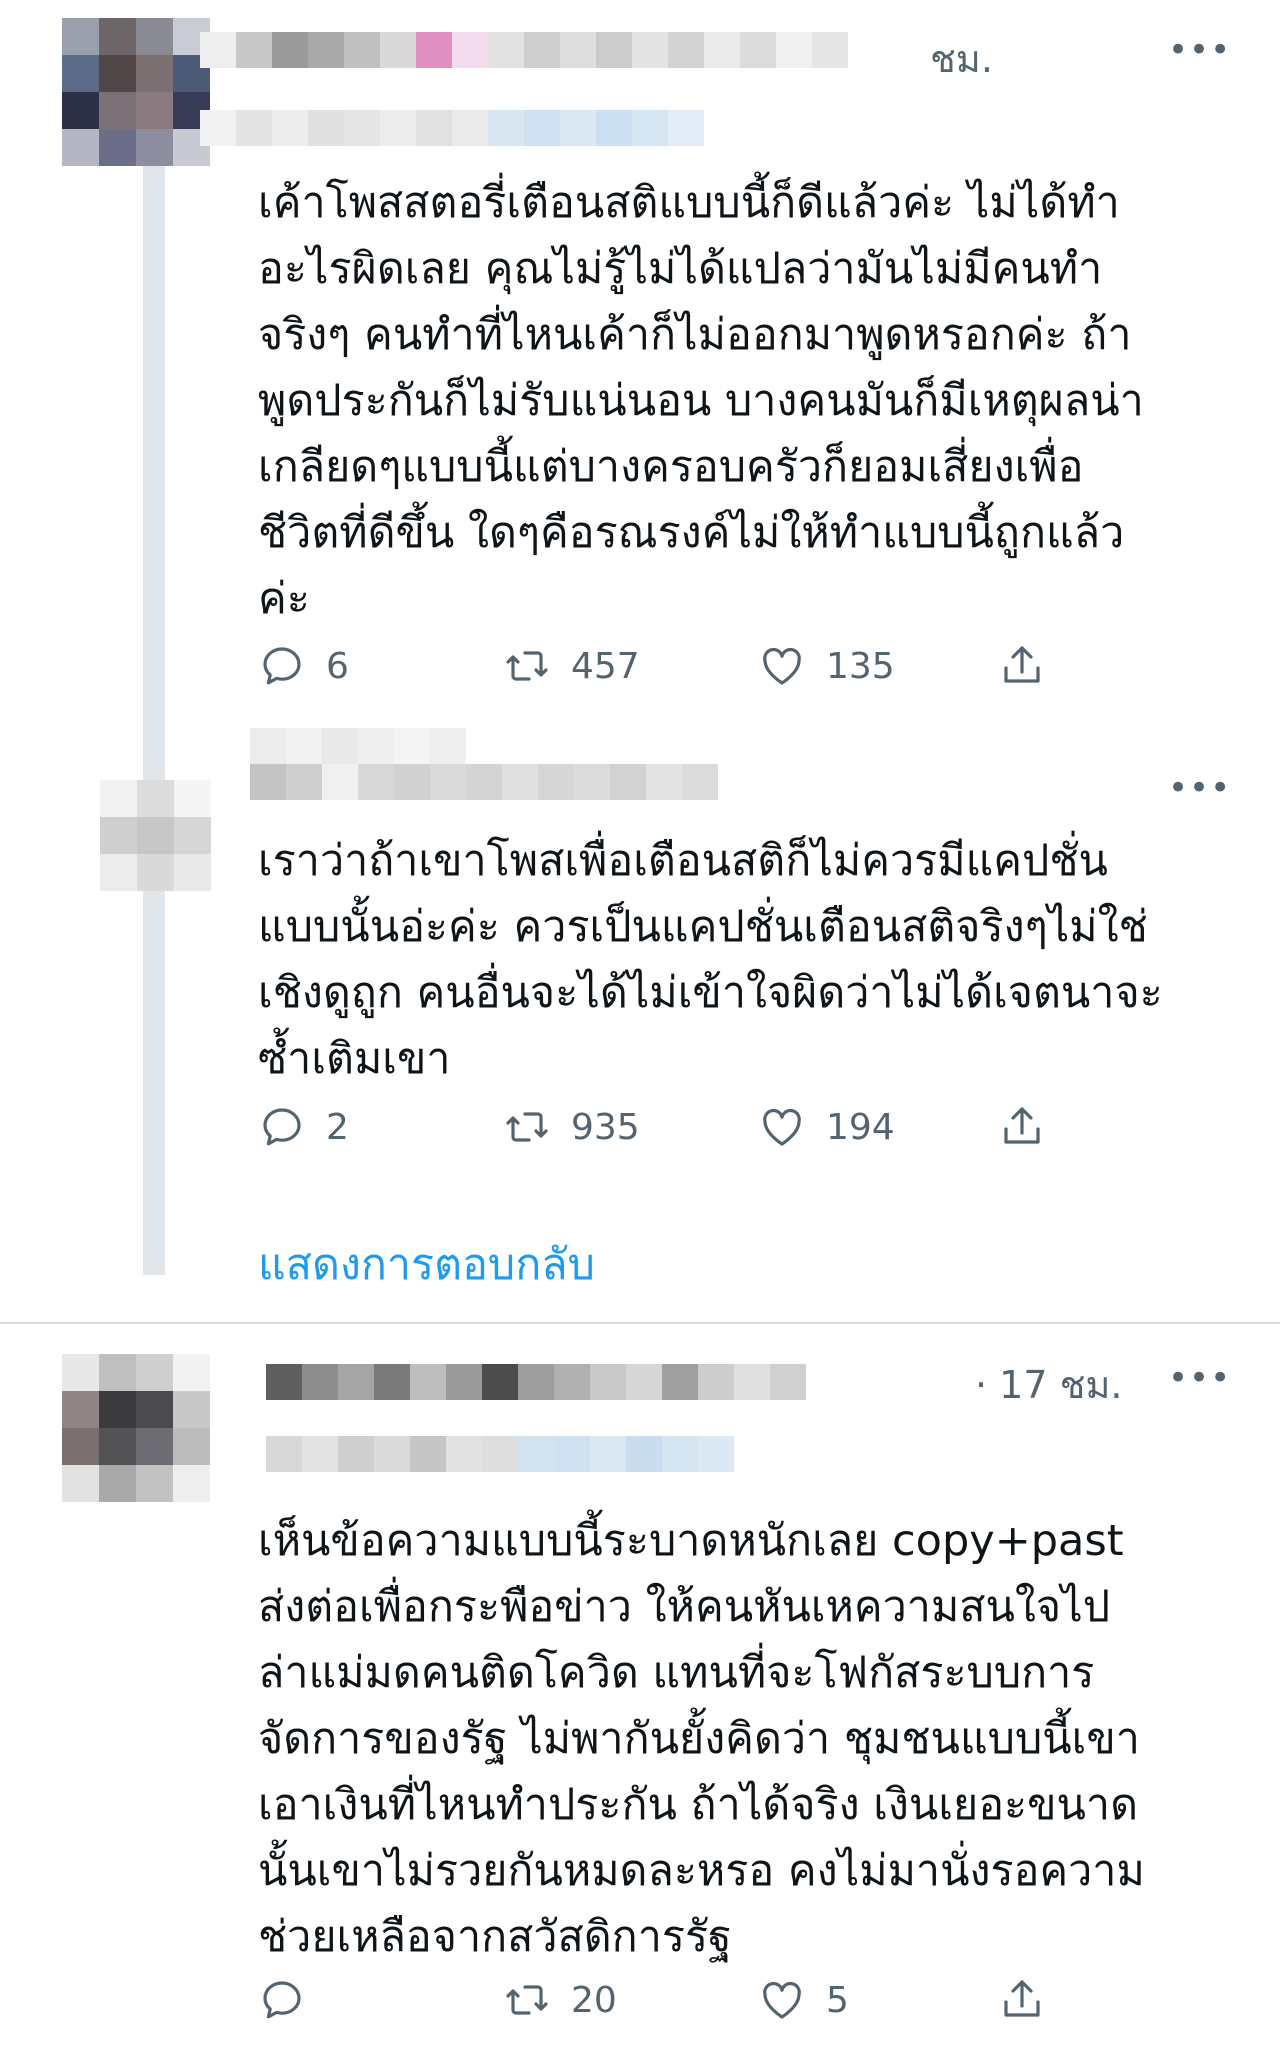  I want to click on timestamp: ชม., so click(961, 58).